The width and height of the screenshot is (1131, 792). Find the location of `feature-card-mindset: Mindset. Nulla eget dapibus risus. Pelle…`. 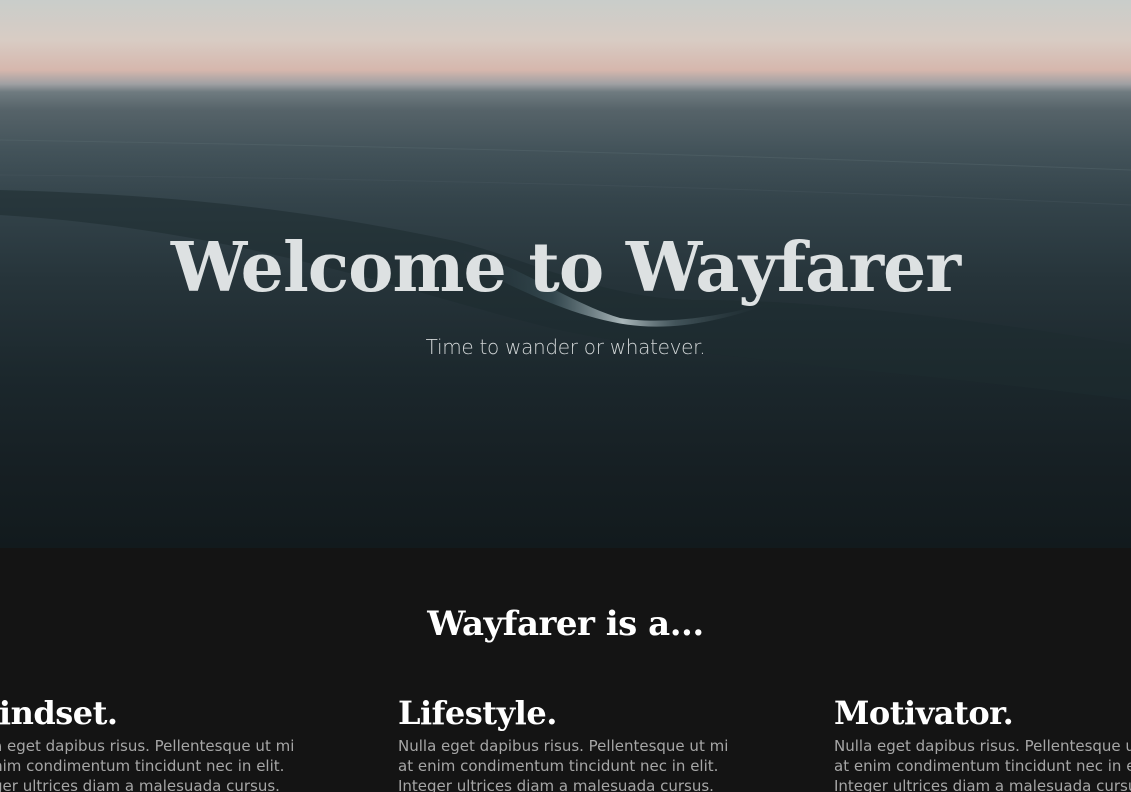

feature-card-mindset: Mindset. Nulla eget dapibus risus. Pelle… is located at coordinates (152, 743).